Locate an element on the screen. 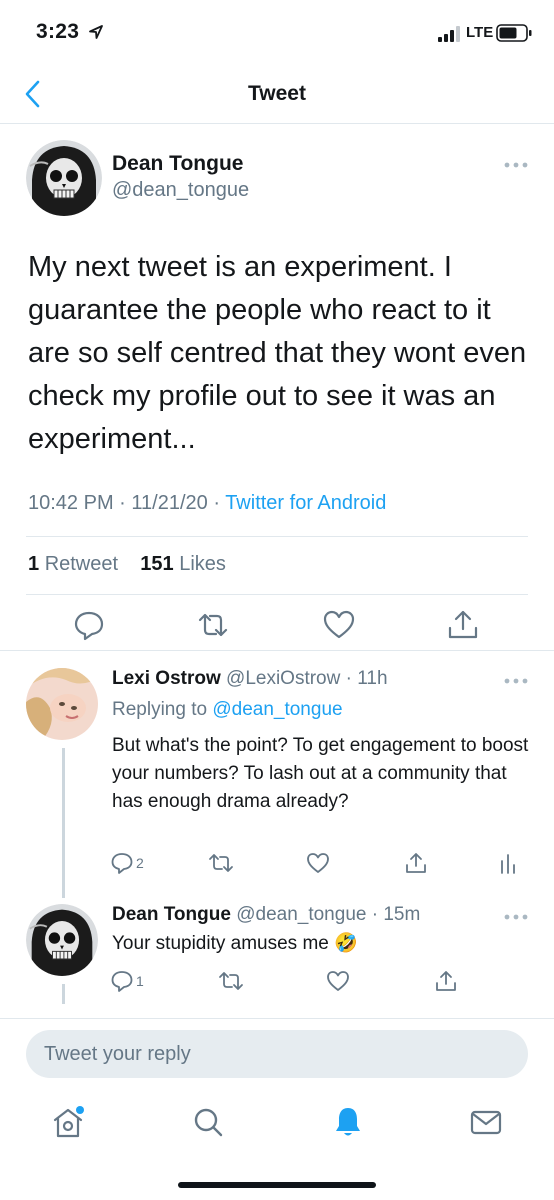 Image resolution: width=554 pixels, height=1200 pixels. notifications-icon is located at coordinates (348, 1122).